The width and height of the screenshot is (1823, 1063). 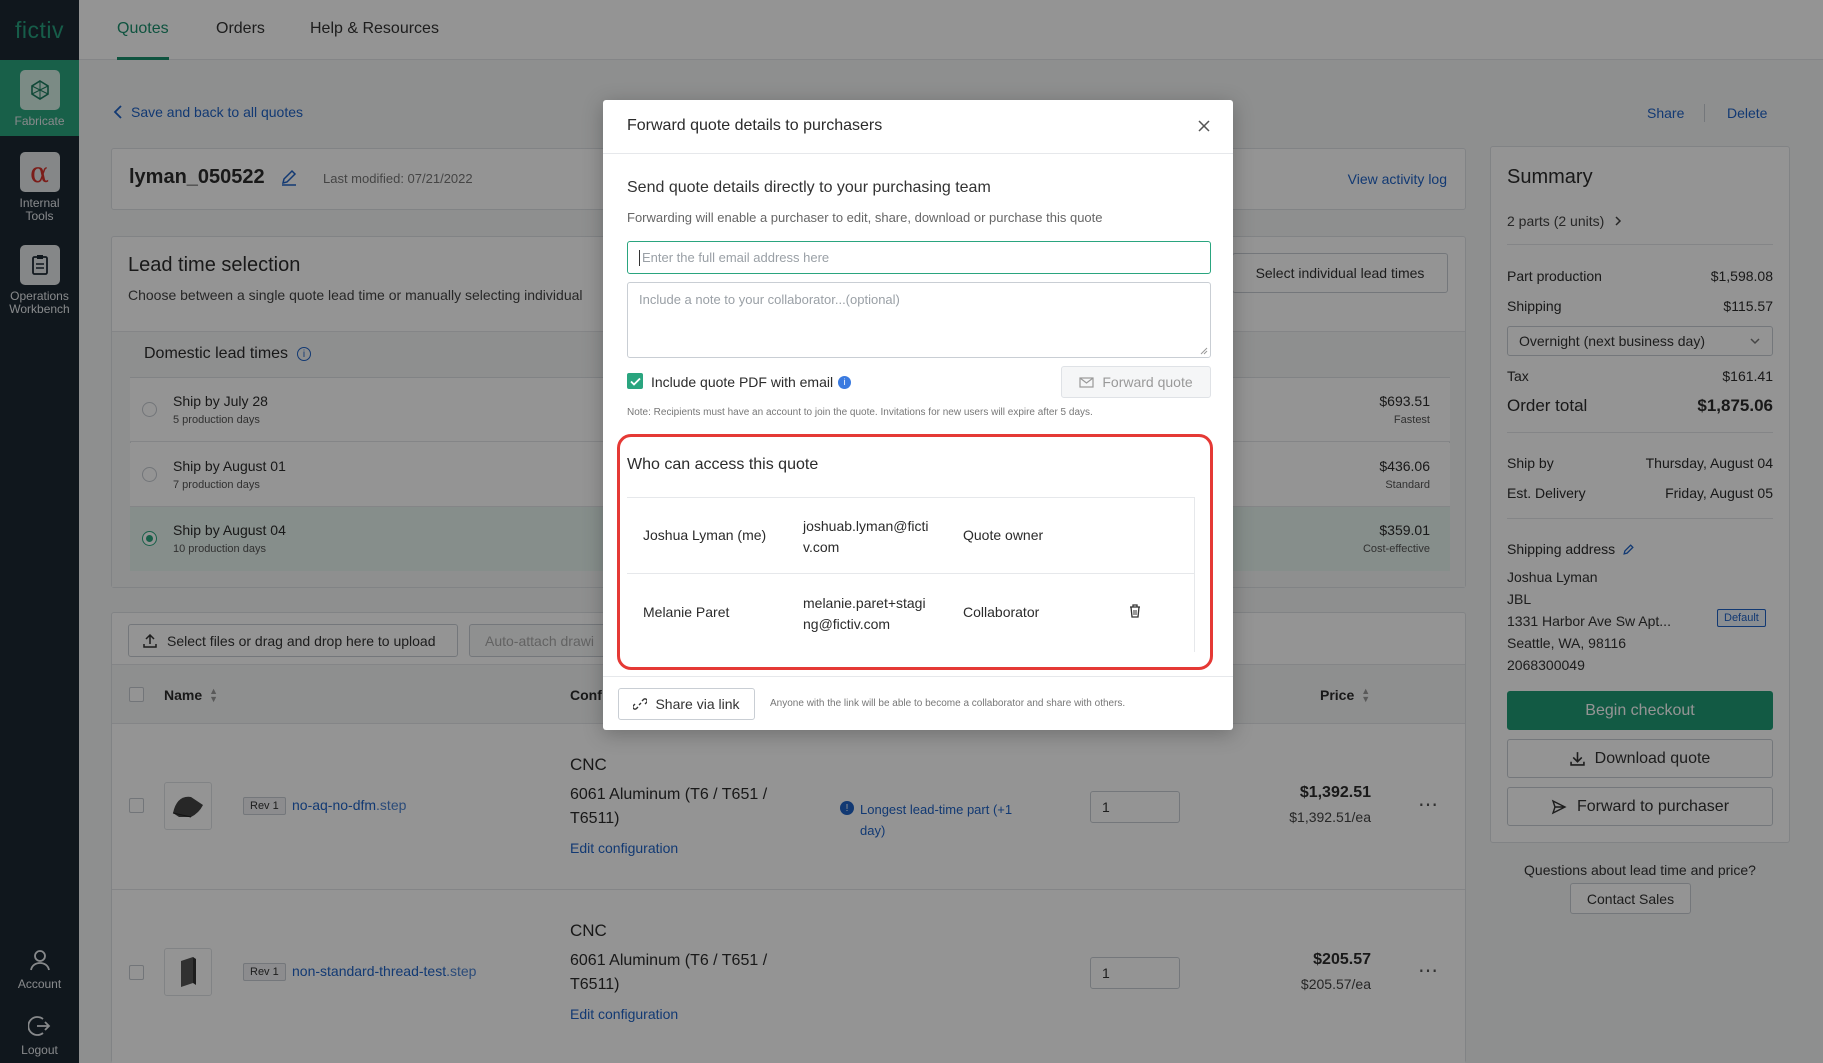 What do you see at coordinates (1204, 351) in the screenshot?
I see `resize-handle-icon` at bounding box center [1204, 351].